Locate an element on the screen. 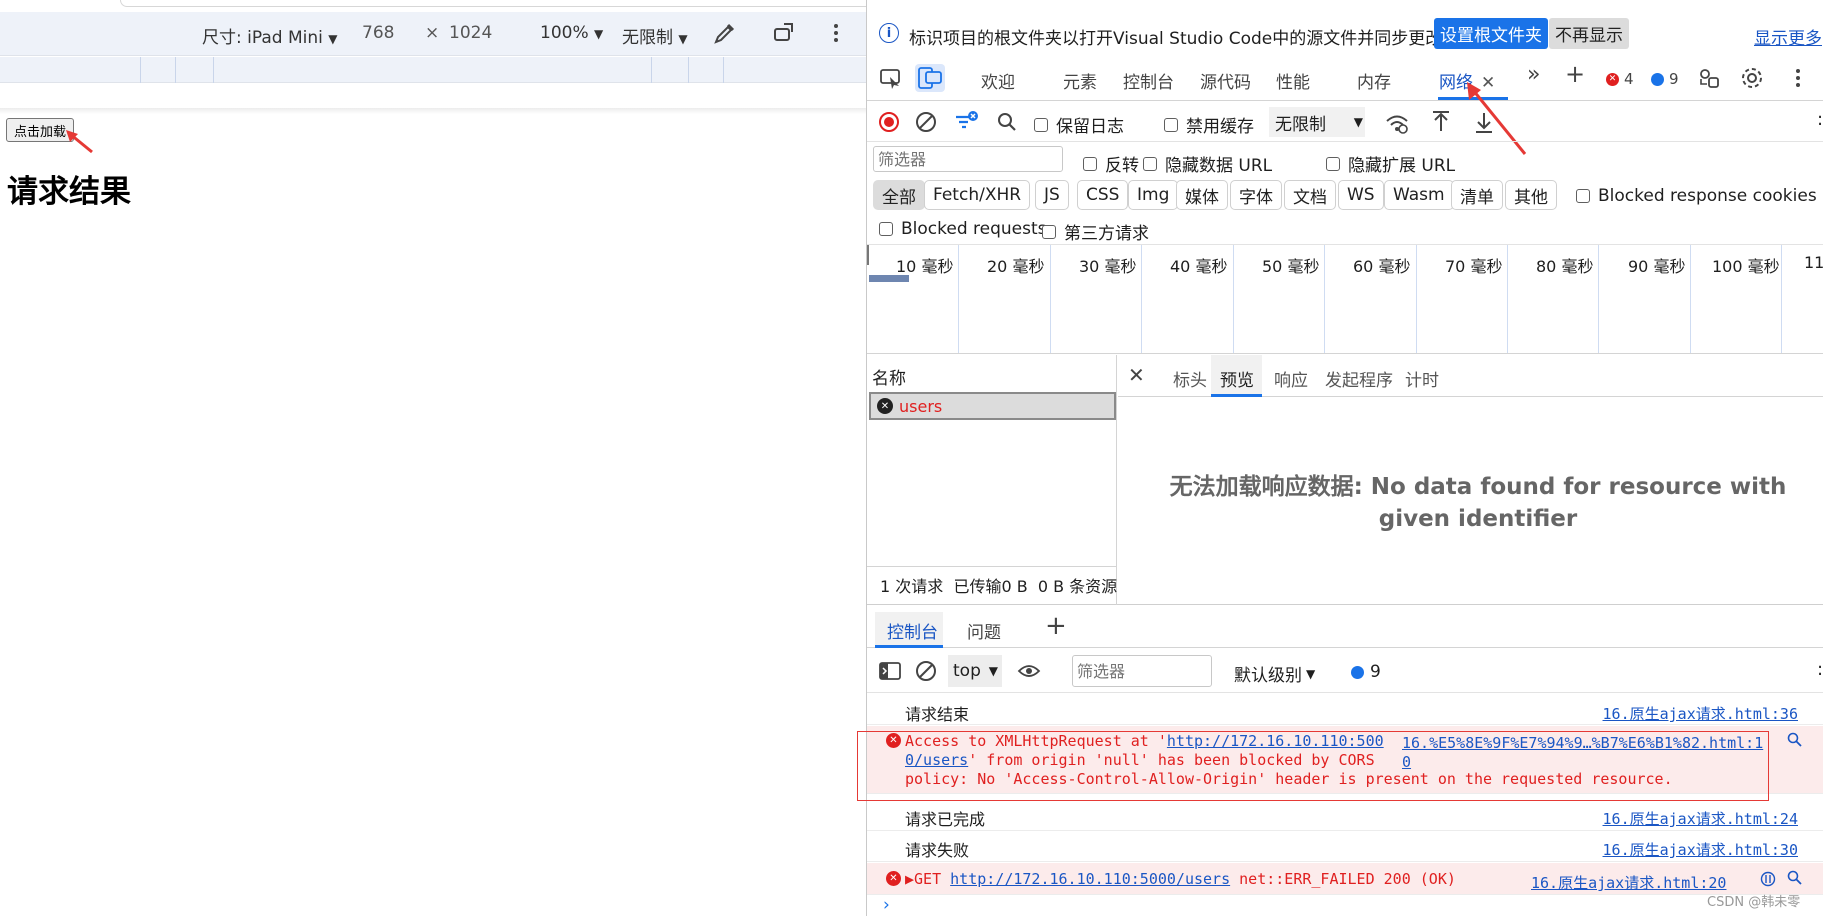 Image resolution: width=1823 pixels, height=916 pixels. type-filter-wasm: Wasm is located at coordinates (1419, 195).